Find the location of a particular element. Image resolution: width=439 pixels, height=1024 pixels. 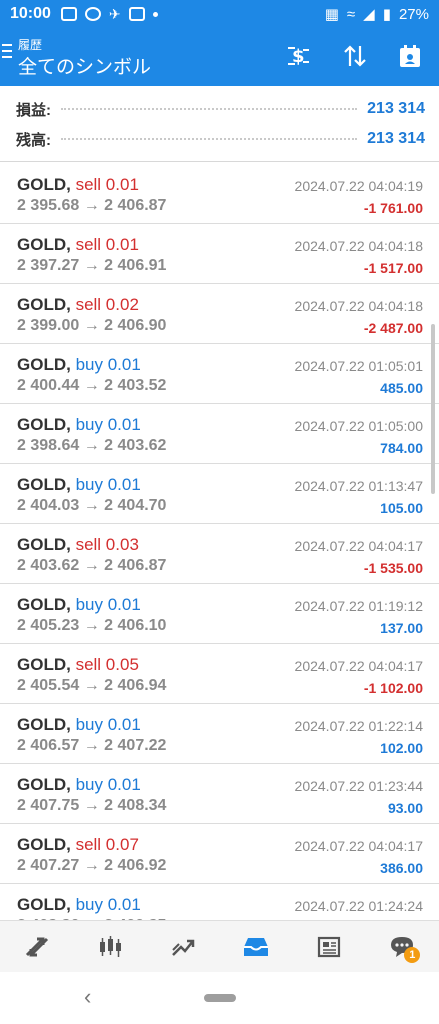

deal-action: sell 0.03 is located at coordinates (107, 544).